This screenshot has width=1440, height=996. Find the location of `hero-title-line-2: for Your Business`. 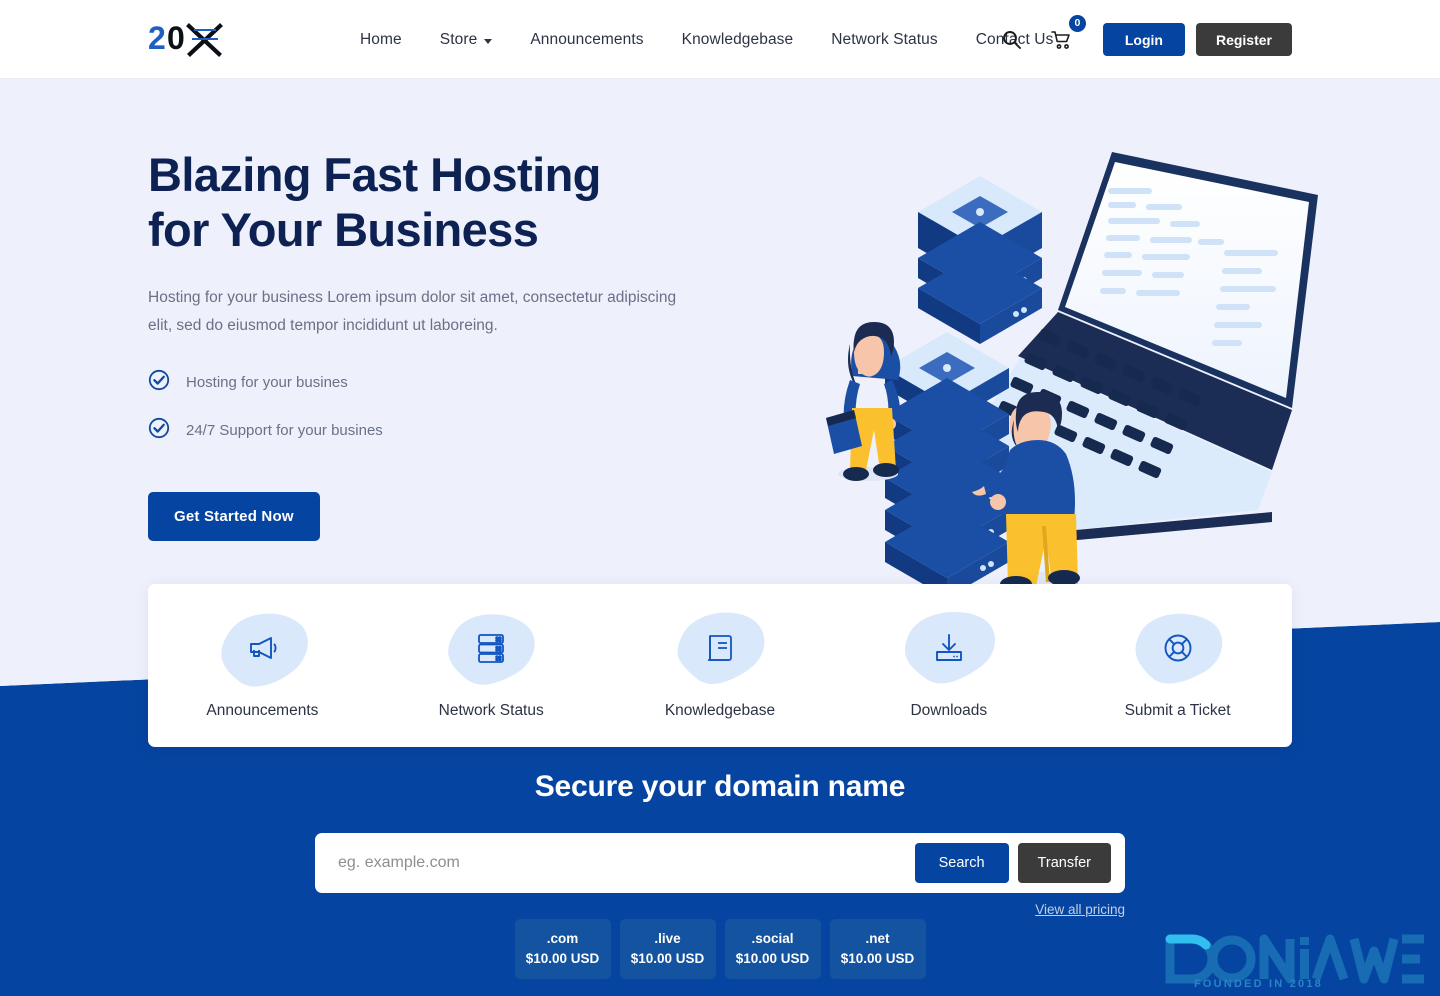

hero-title-line-2: for Your Business is located at coordinates (343, 229).